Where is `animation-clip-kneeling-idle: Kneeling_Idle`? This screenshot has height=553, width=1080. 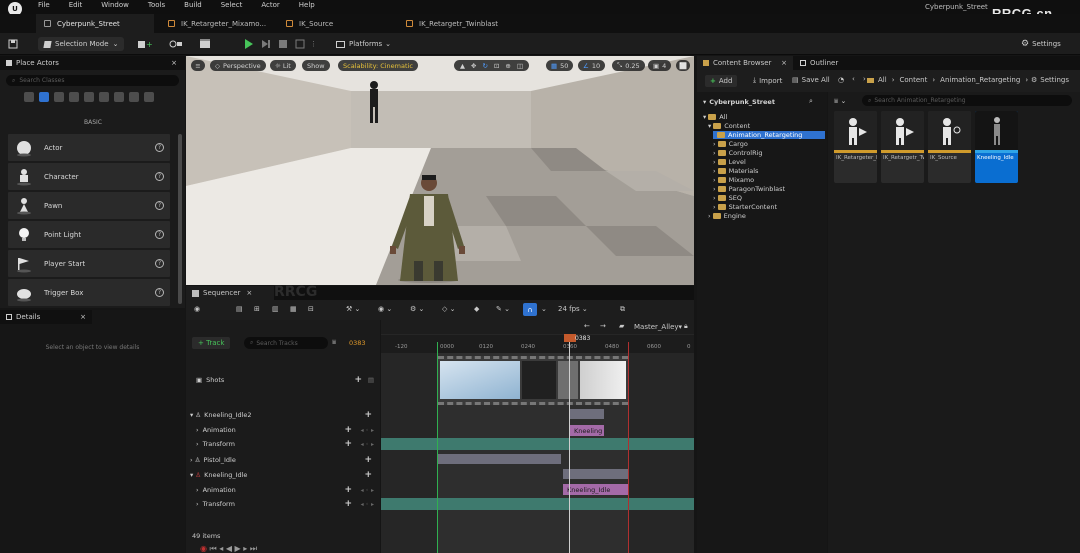 animation-clip-kneeling-idle: Kneeling_Idle is located at coordinates (595, 489).